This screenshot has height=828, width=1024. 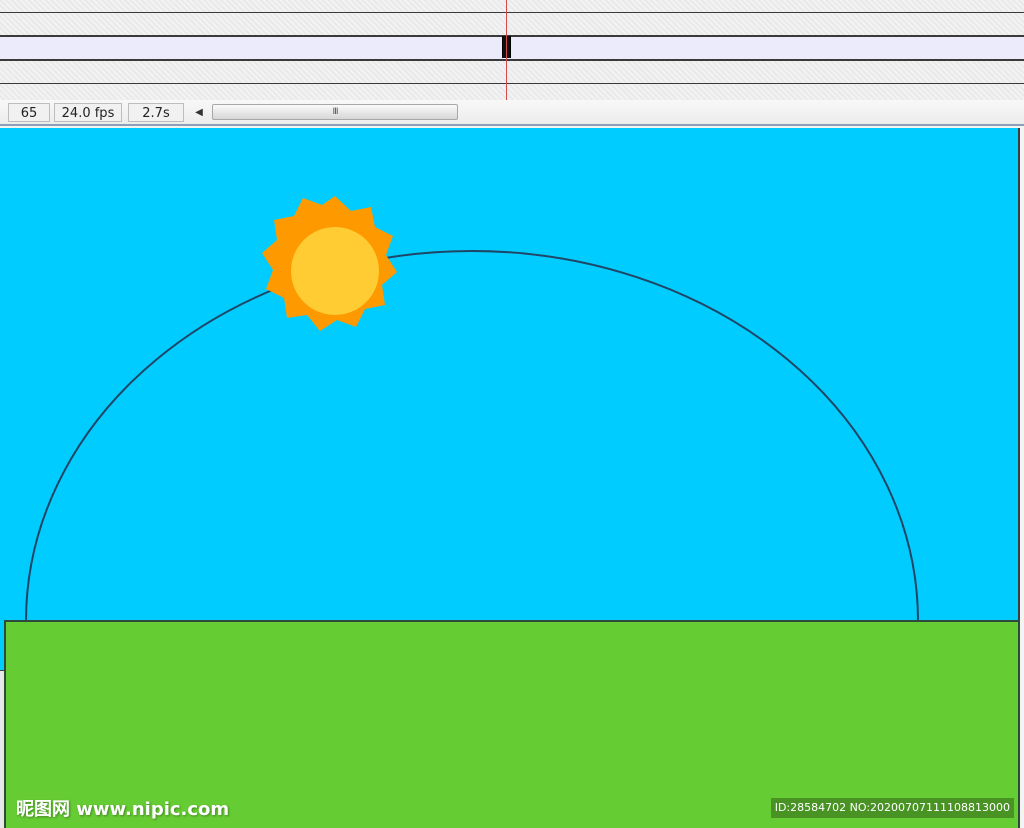 What do you see at coordinates (88, 112) in the screenshot?
I see `frame-rate-field: 24.0 fps` at bounding box center [88, 112].